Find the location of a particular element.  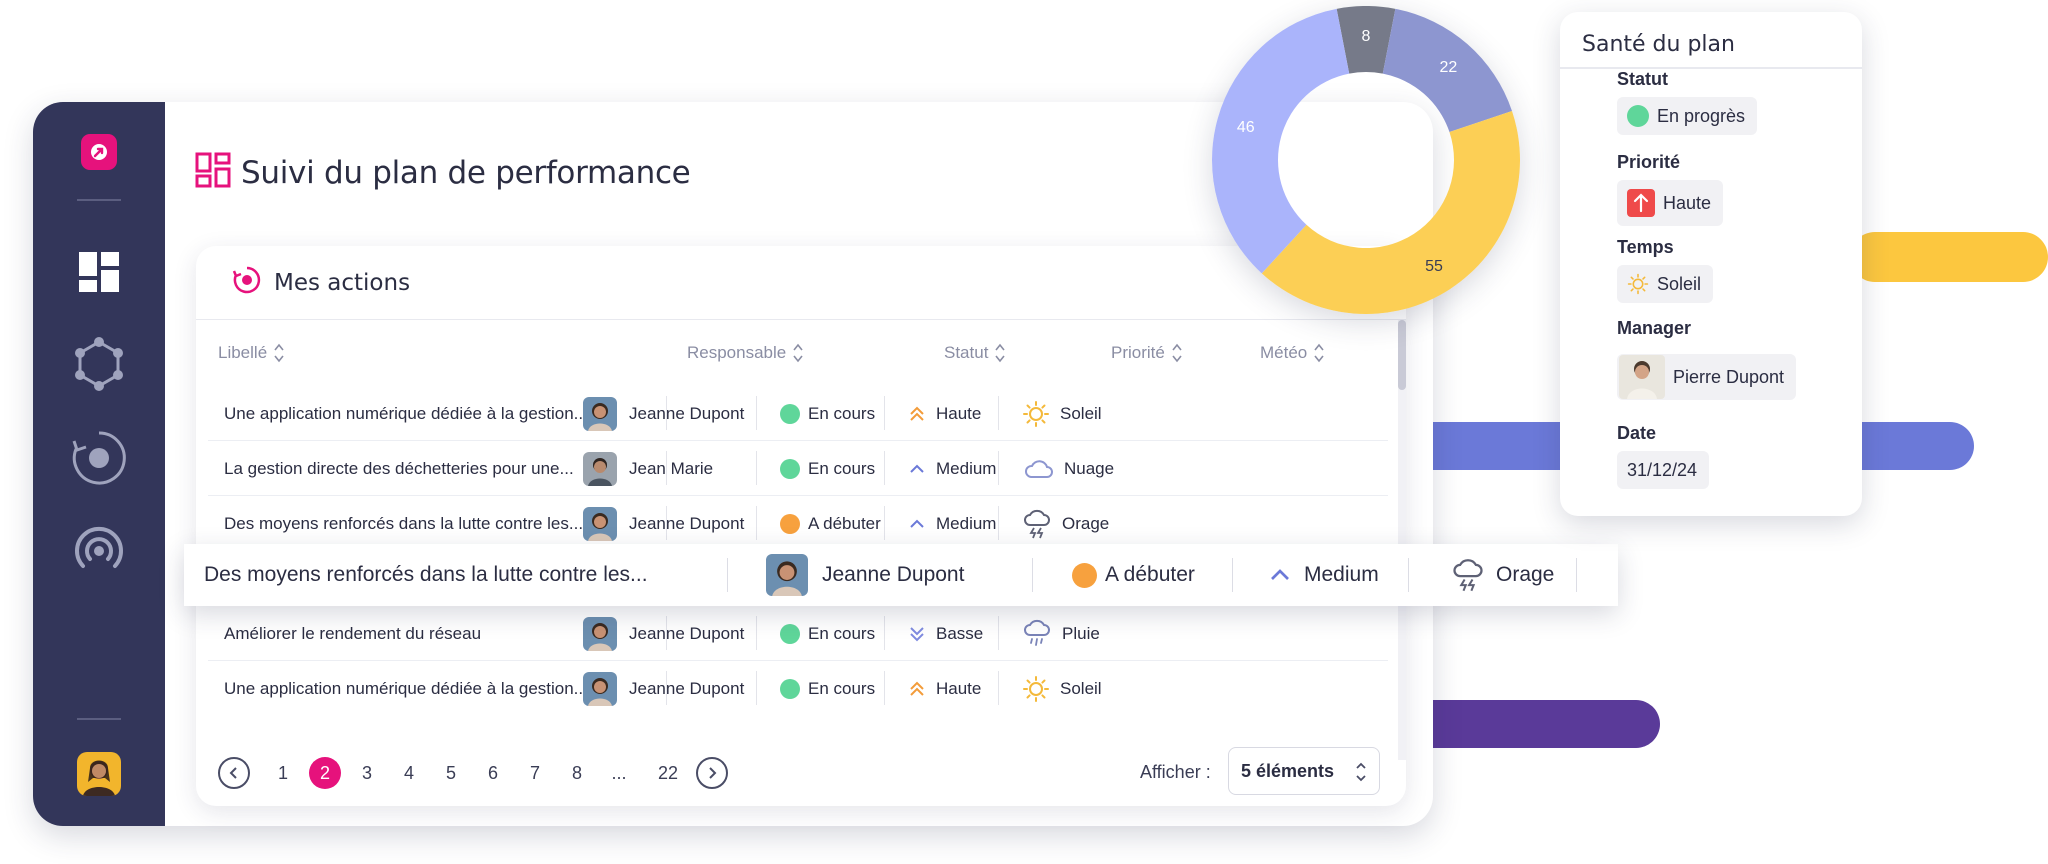

column-header-label: Responsable is located at coordinates (737, 352).